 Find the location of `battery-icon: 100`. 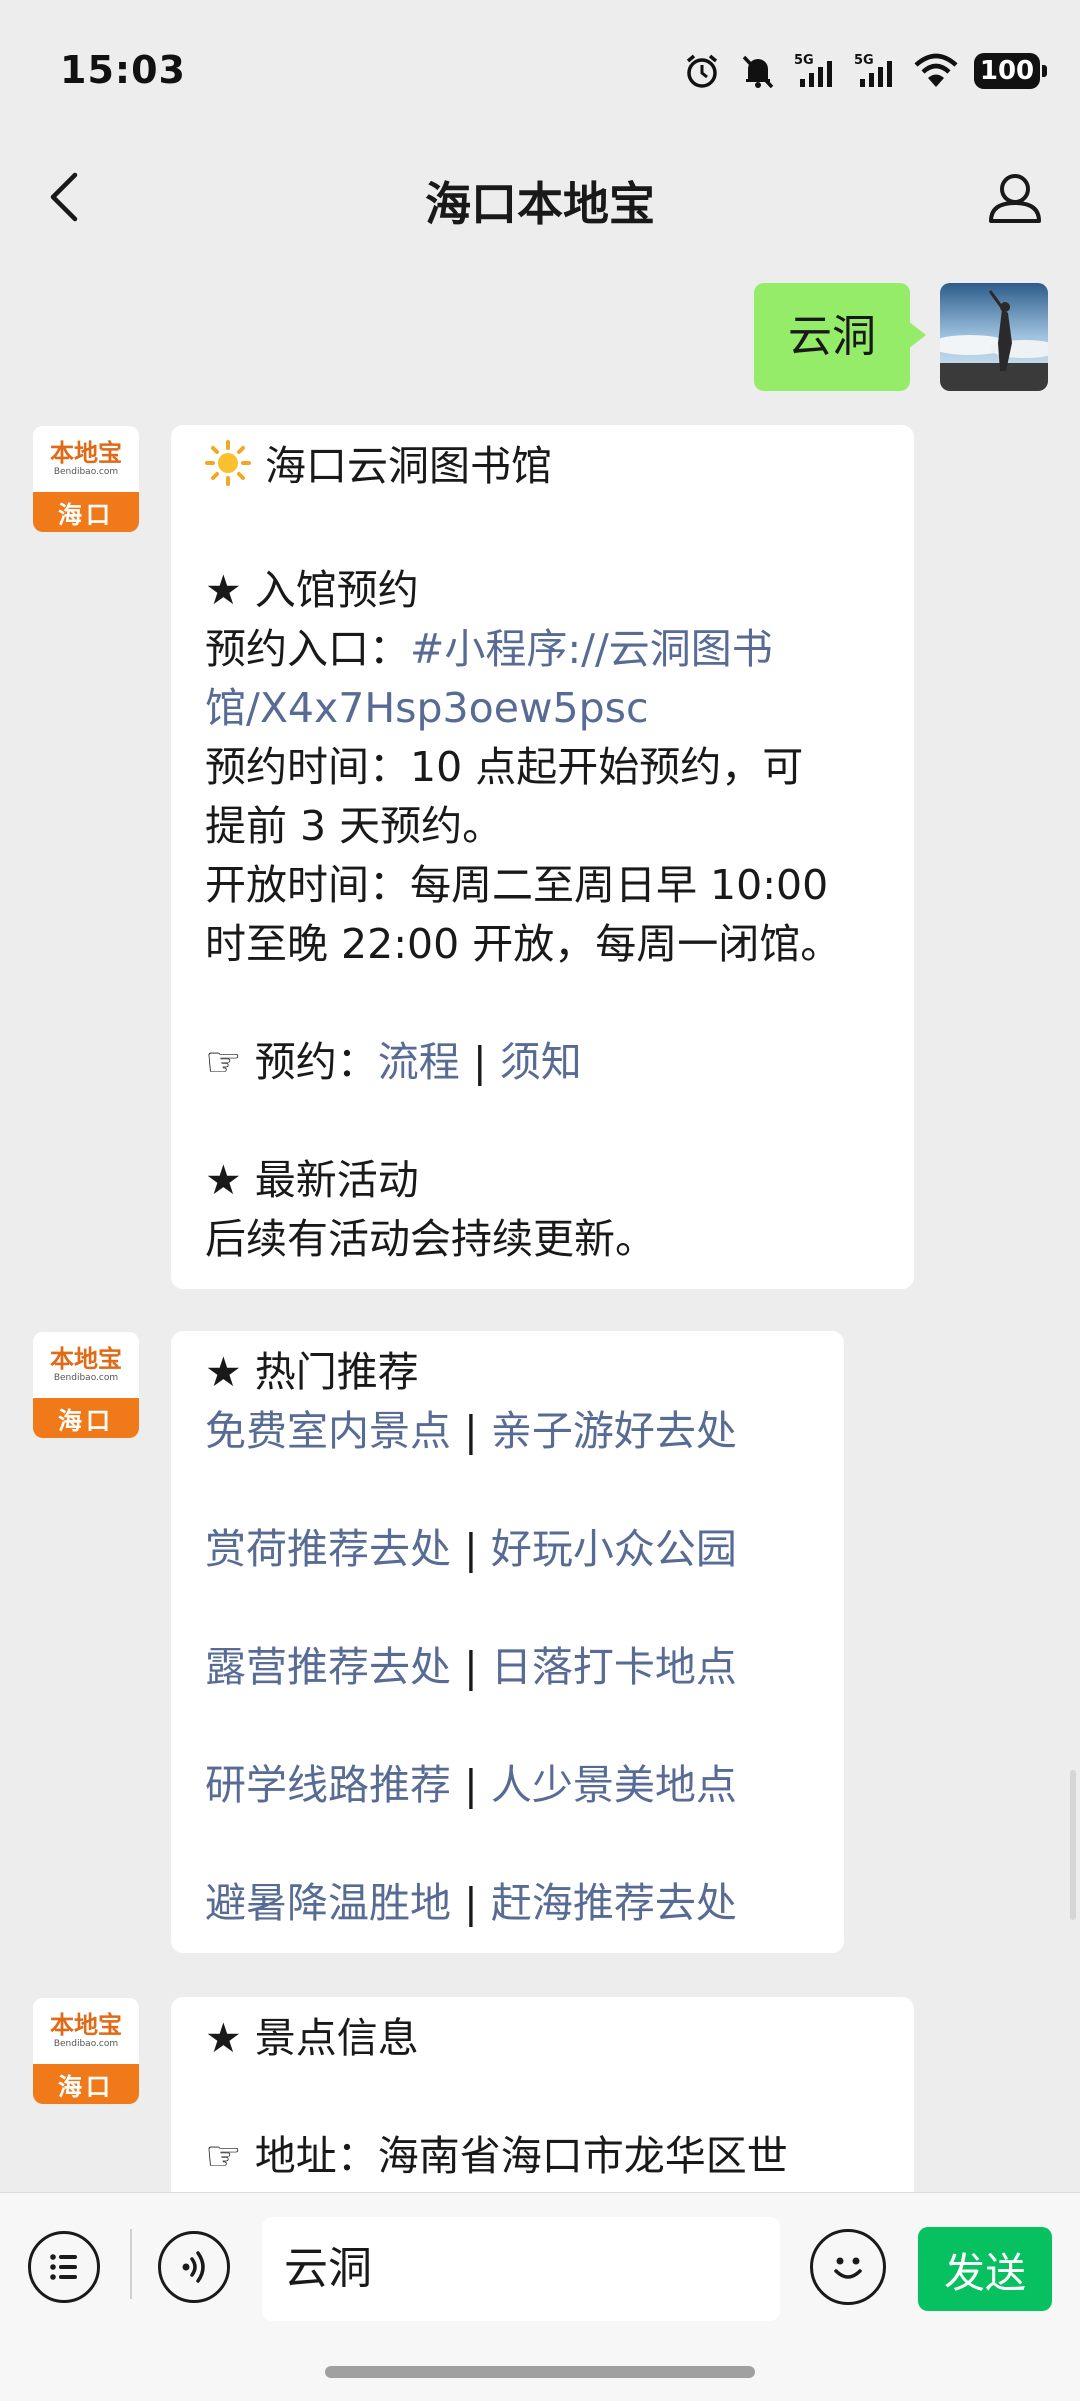

battery-icon: 100 is located at coordinates (1010, 71).